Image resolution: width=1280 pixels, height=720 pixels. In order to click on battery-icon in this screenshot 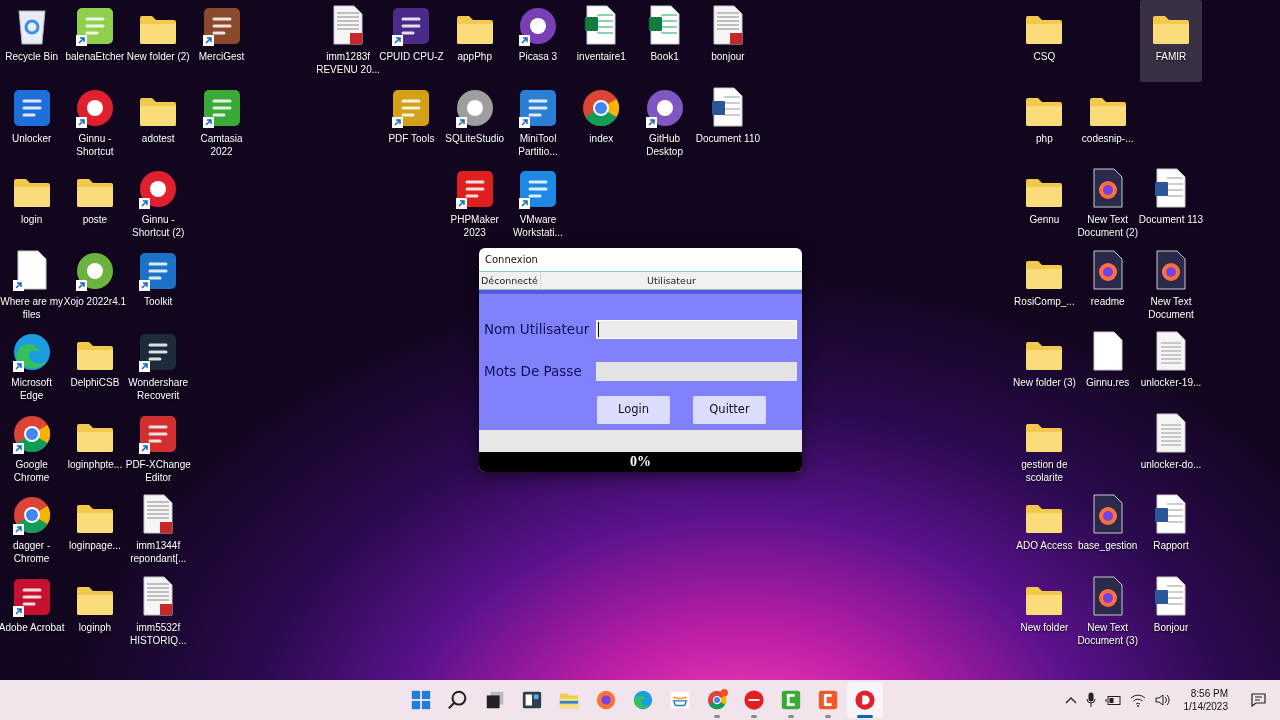, I will do `click(1112, 700)`.